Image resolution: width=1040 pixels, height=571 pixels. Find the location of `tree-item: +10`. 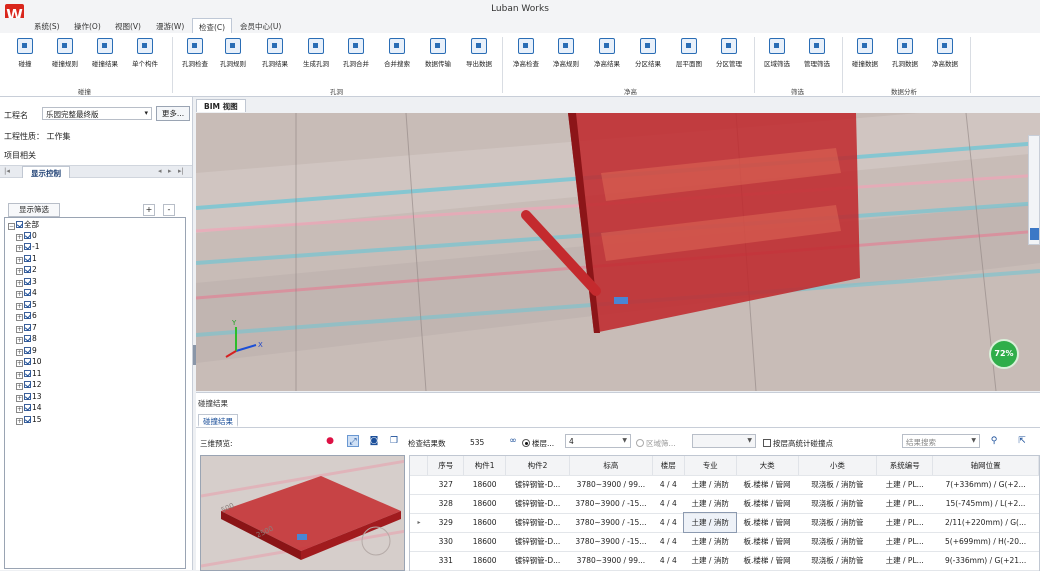

tree-item: +10 is located at coordinates (29, 362).